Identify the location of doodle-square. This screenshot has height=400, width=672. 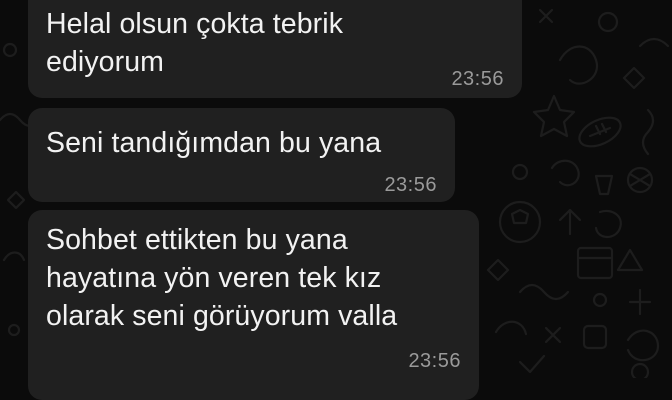
(595, 337).